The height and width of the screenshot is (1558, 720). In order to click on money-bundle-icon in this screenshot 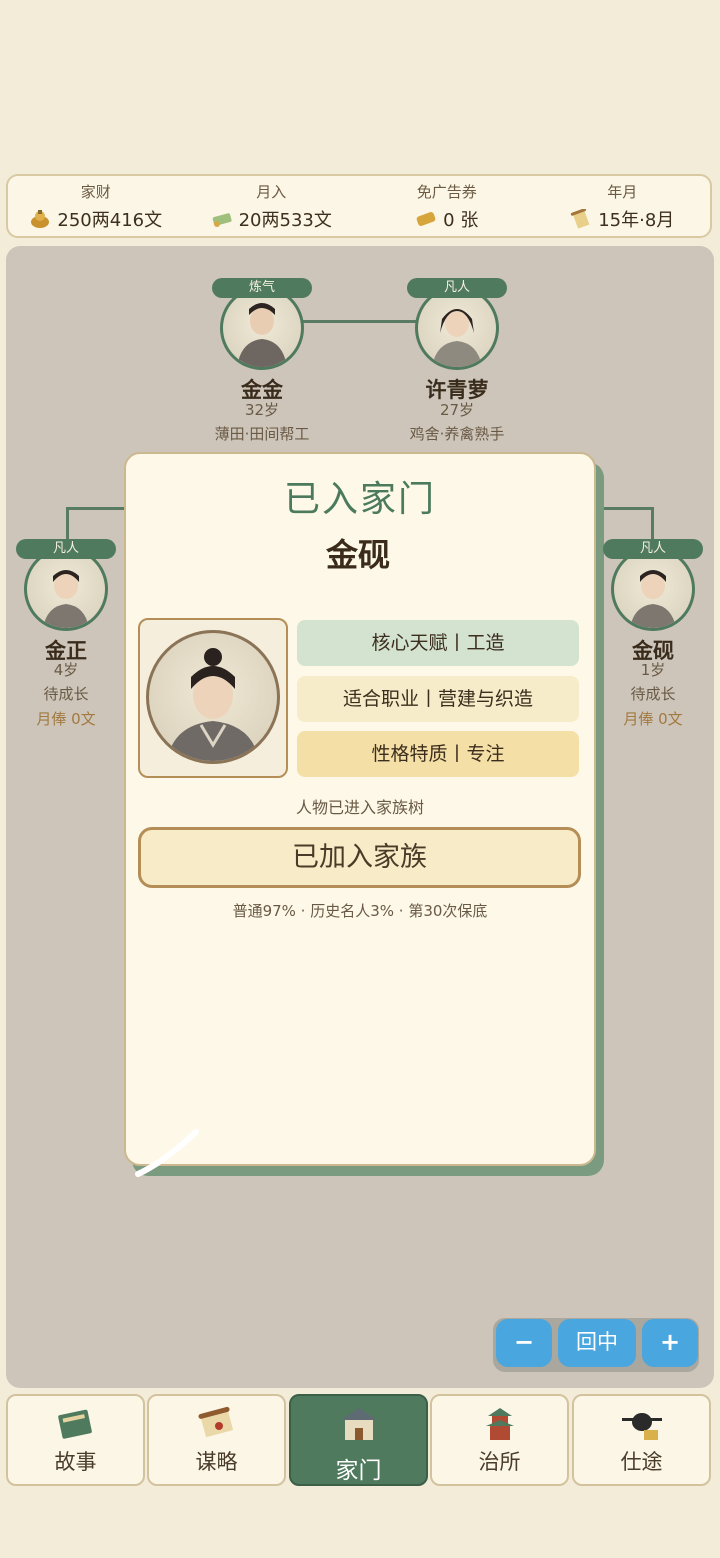, I will do `click(222, 219)`.